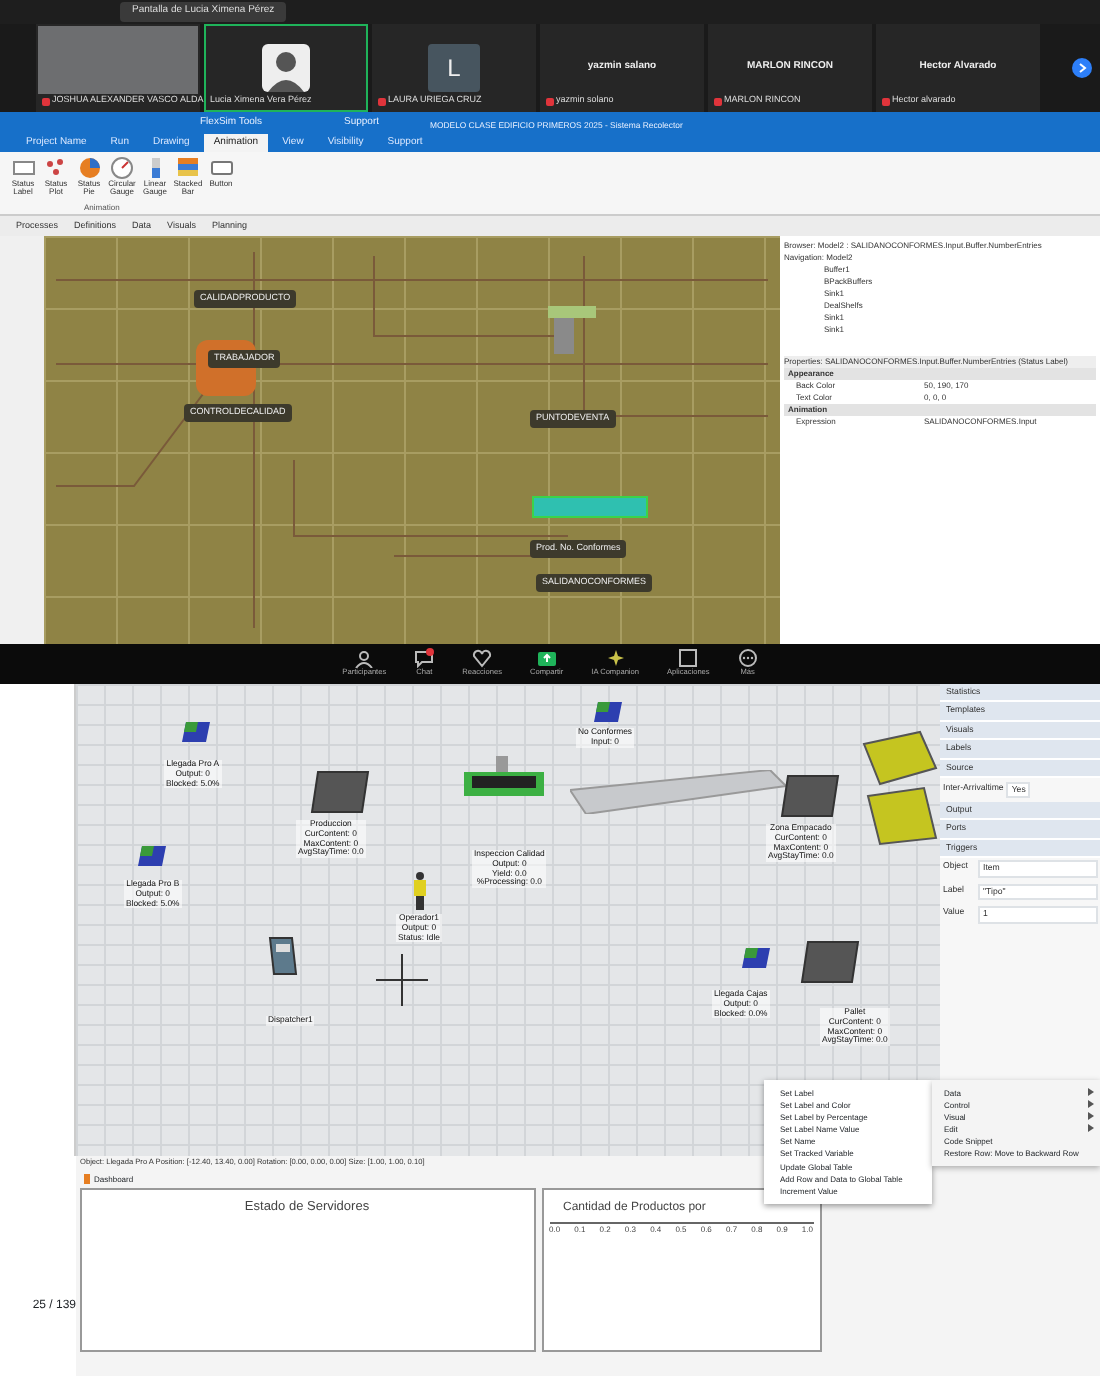  Describe the element at coordinates (286, 68) in the screenshot. I see `avatar-silhouette` at that location.